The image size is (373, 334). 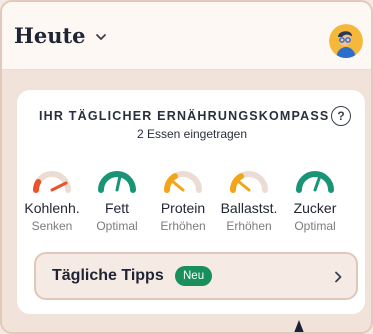 I want to click on daily-tips-label: Tägliche Tipps, so click(x=108, y=275).